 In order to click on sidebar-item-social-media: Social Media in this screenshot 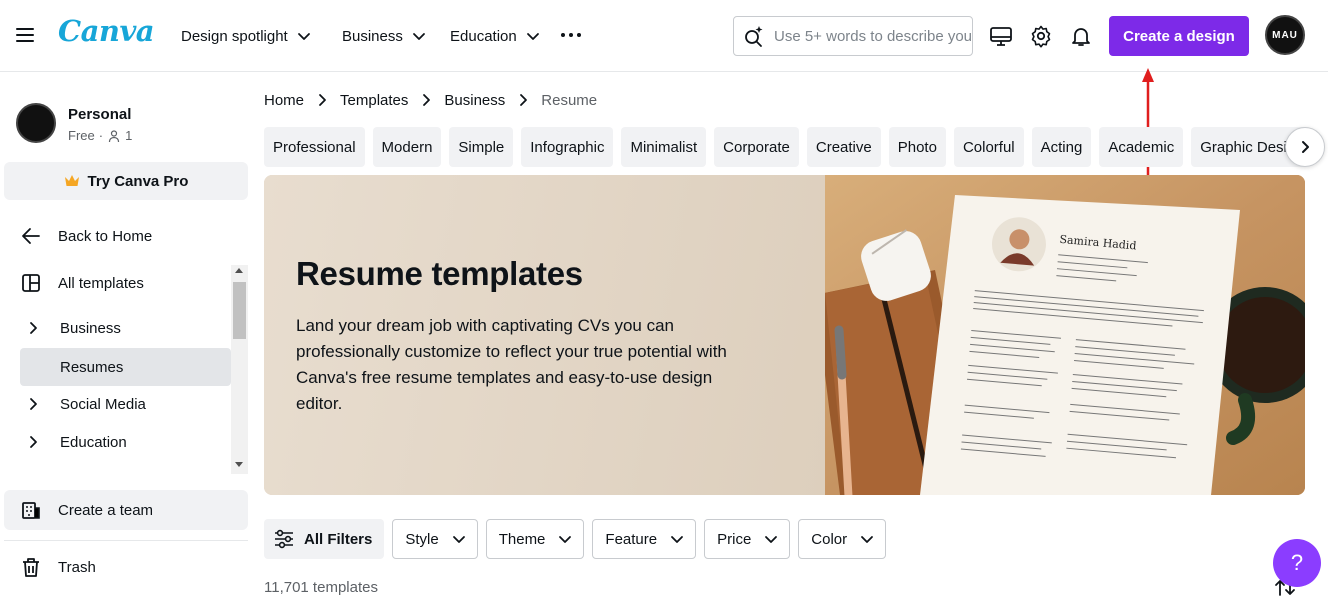, I will do `click(125, 404)`.